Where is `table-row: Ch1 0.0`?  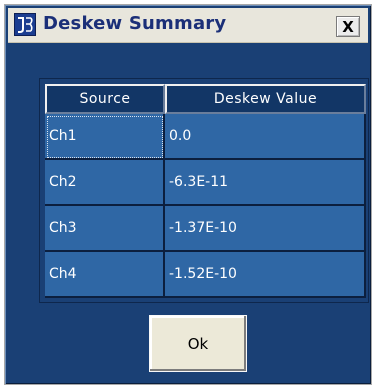 table-row: Ch1 0.0 is located at coordinates (205, 137).